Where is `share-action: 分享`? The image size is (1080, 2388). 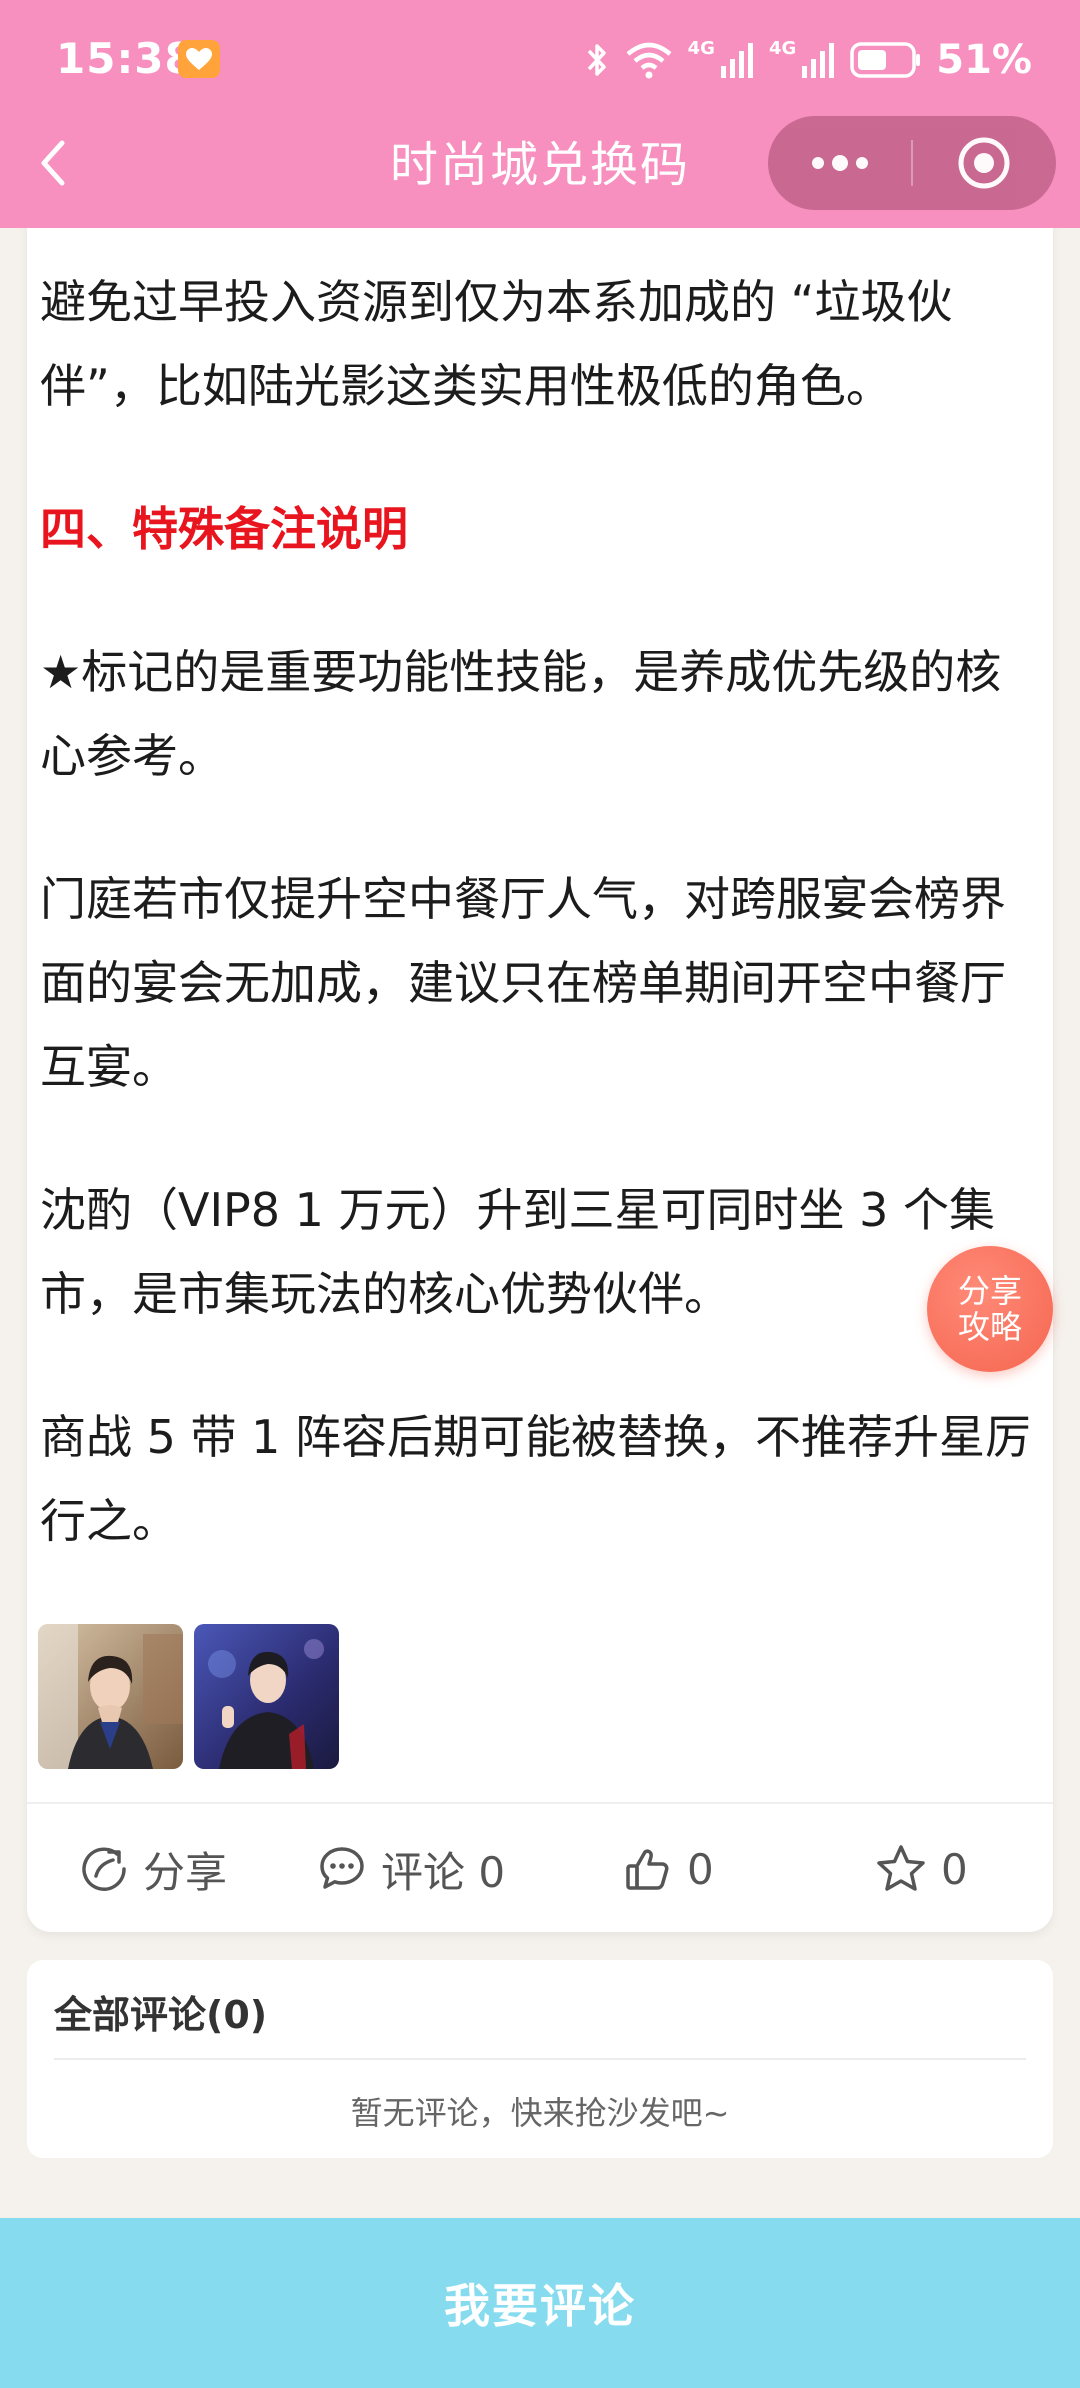
share-action: 分享 is located at coordinates (153, 1869).